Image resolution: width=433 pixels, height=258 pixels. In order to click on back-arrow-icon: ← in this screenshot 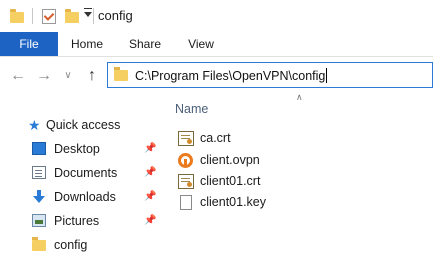, I will do `click(18, 76)`.